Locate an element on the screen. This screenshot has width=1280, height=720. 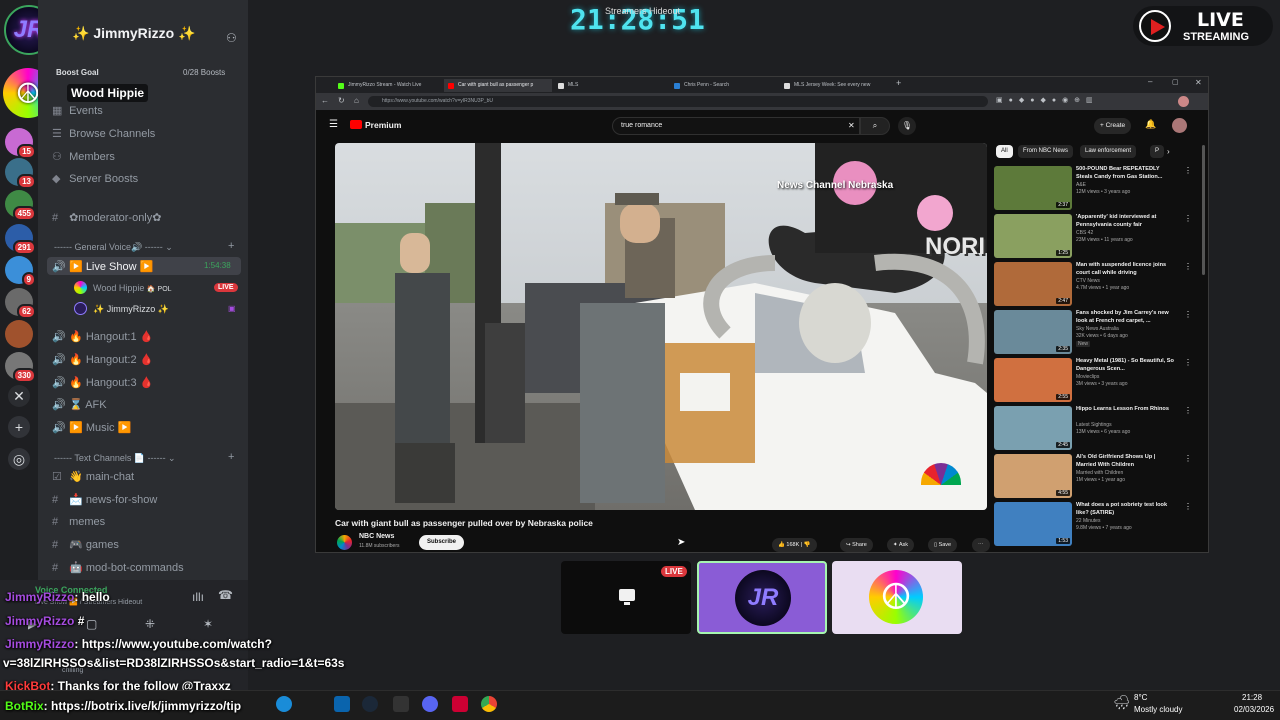
close-icon: ✕ is located at coordinates (1198, 82).